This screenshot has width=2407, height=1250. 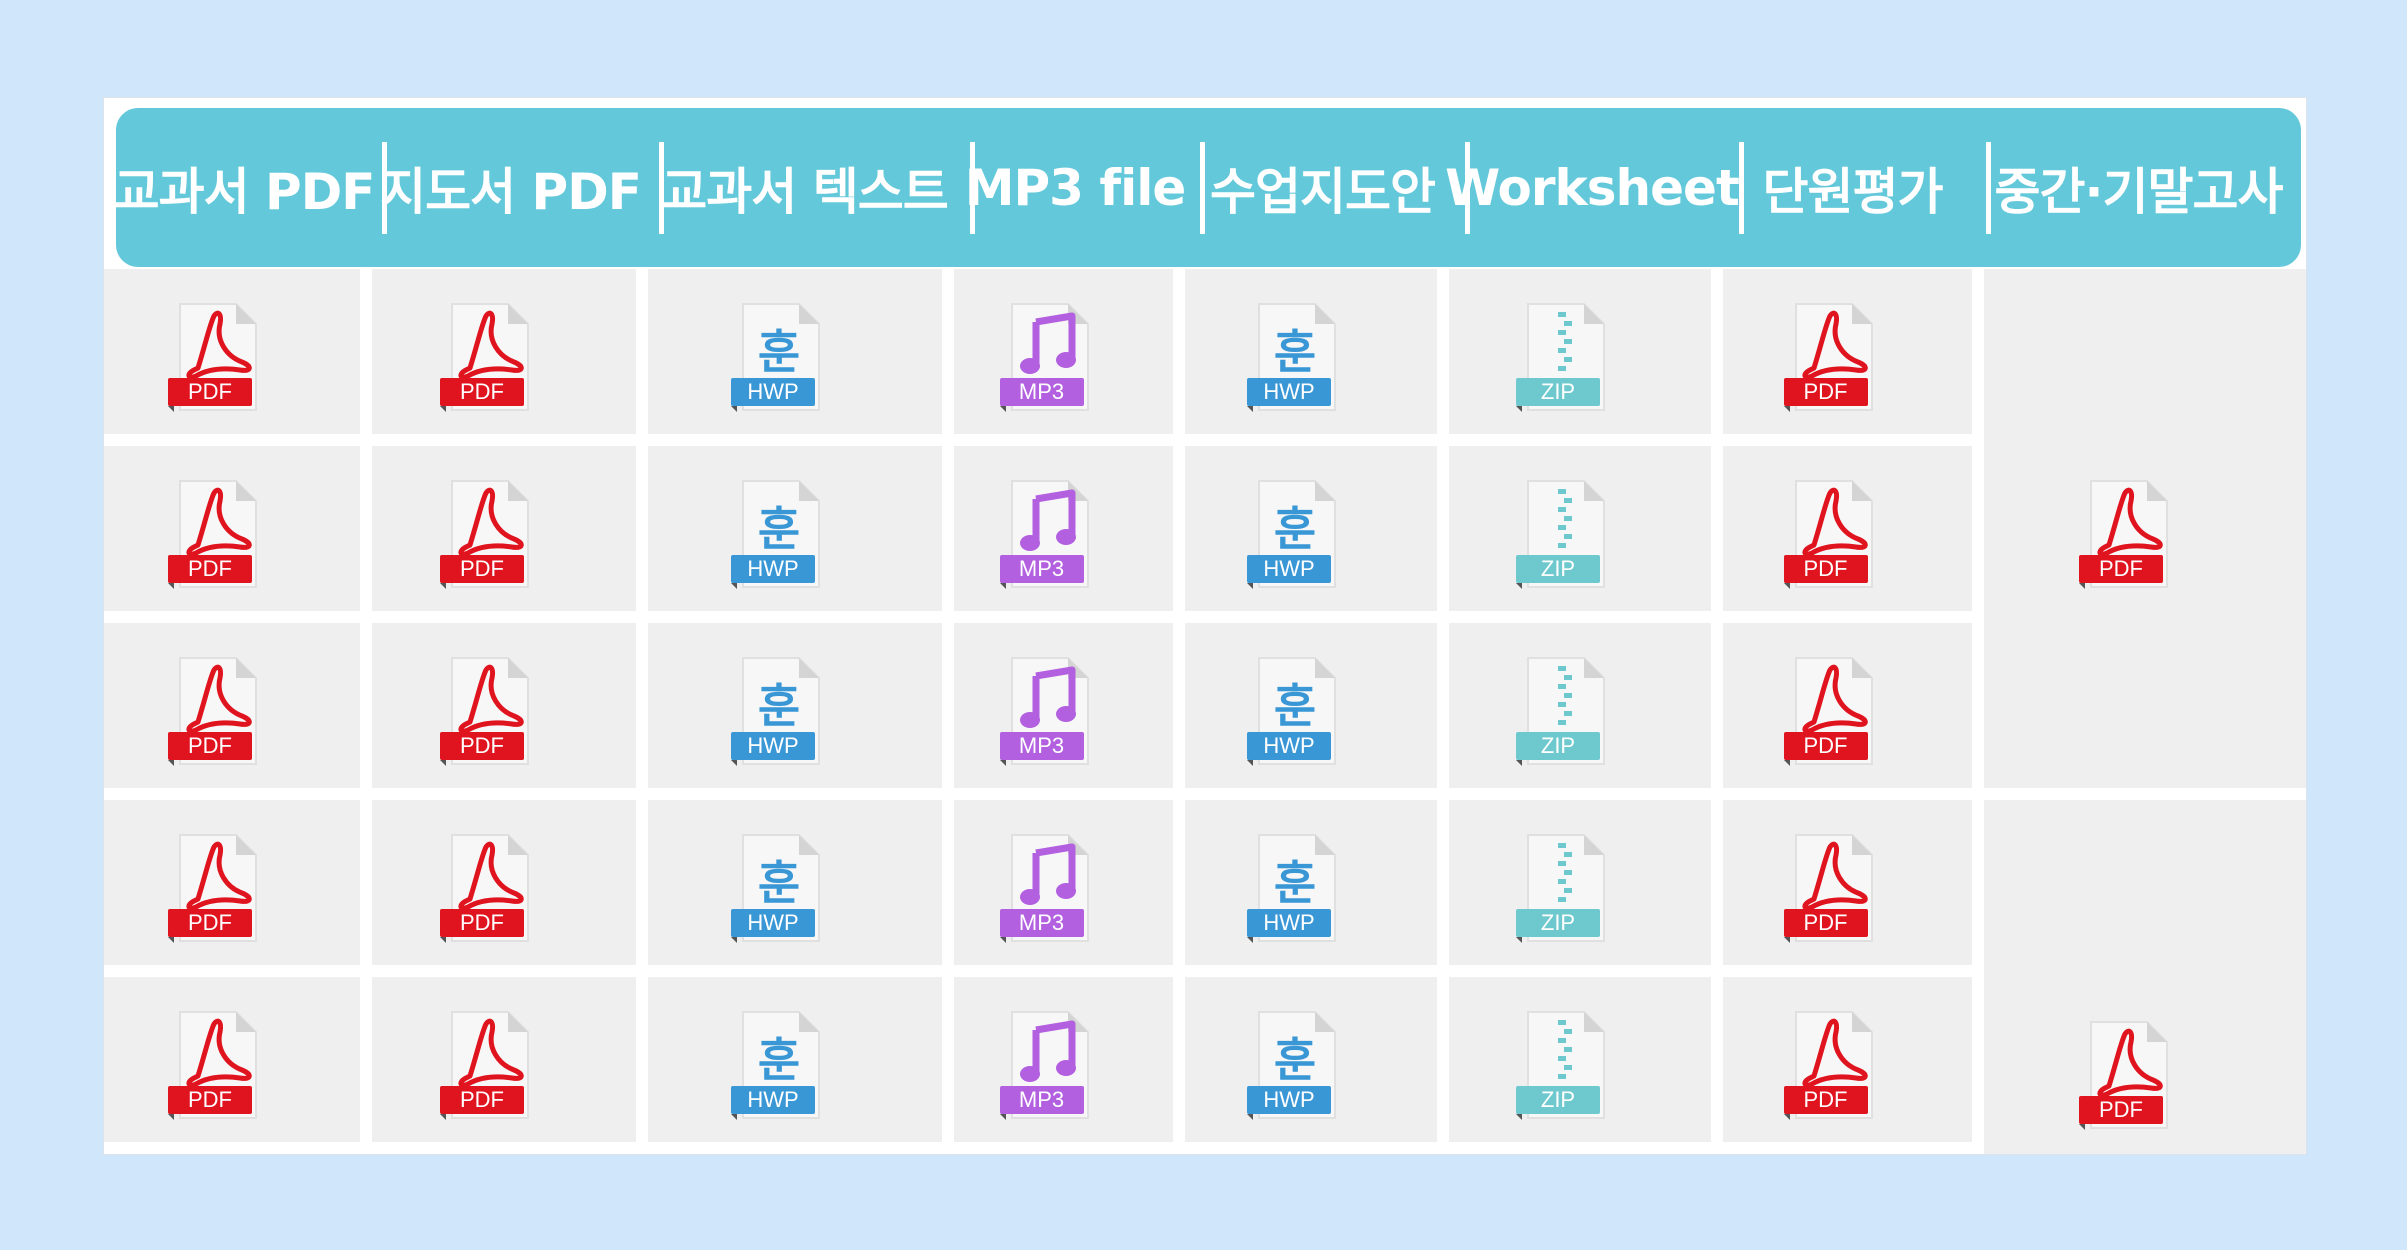 I want to click on column-header: 수업지도안, so click(x=1323, y=191).